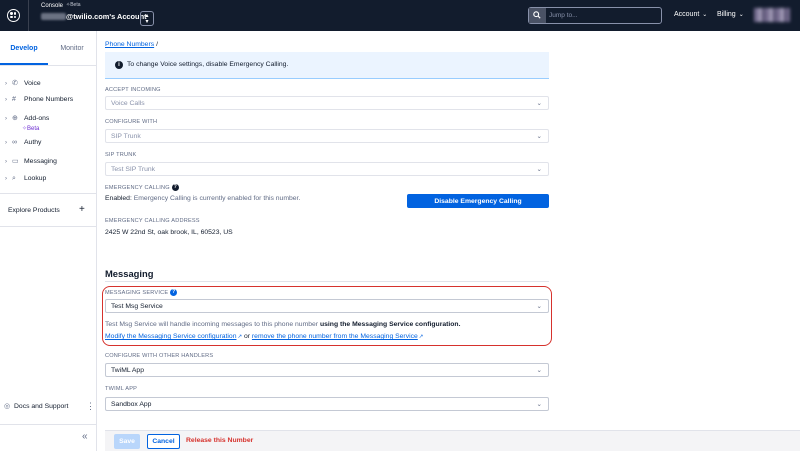 This screenshot has width=800, height=451. What do you see at coordinates (90, 406) in the screenshot?
I see `kebab-menu-icon: ⋮` at bounding box center [90, 406].